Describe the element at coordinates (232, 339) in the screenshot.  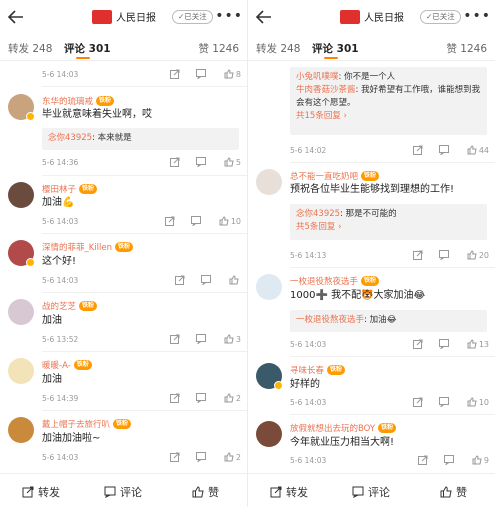
I see `like-button: 3` at that location.